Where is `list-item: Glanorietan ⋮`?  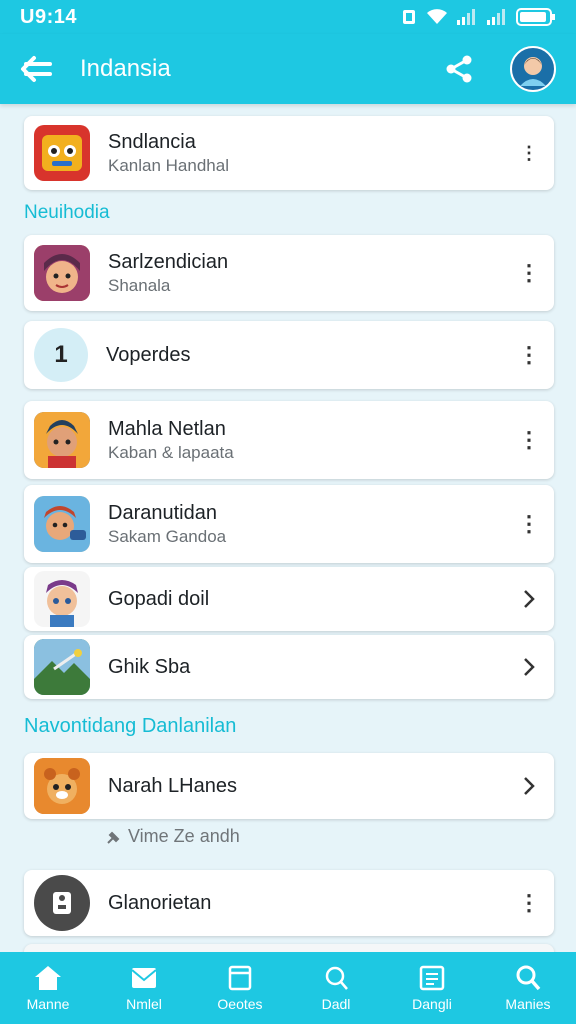 list-item: Glanorietan ⋮ is located at coordinates (289, 903).